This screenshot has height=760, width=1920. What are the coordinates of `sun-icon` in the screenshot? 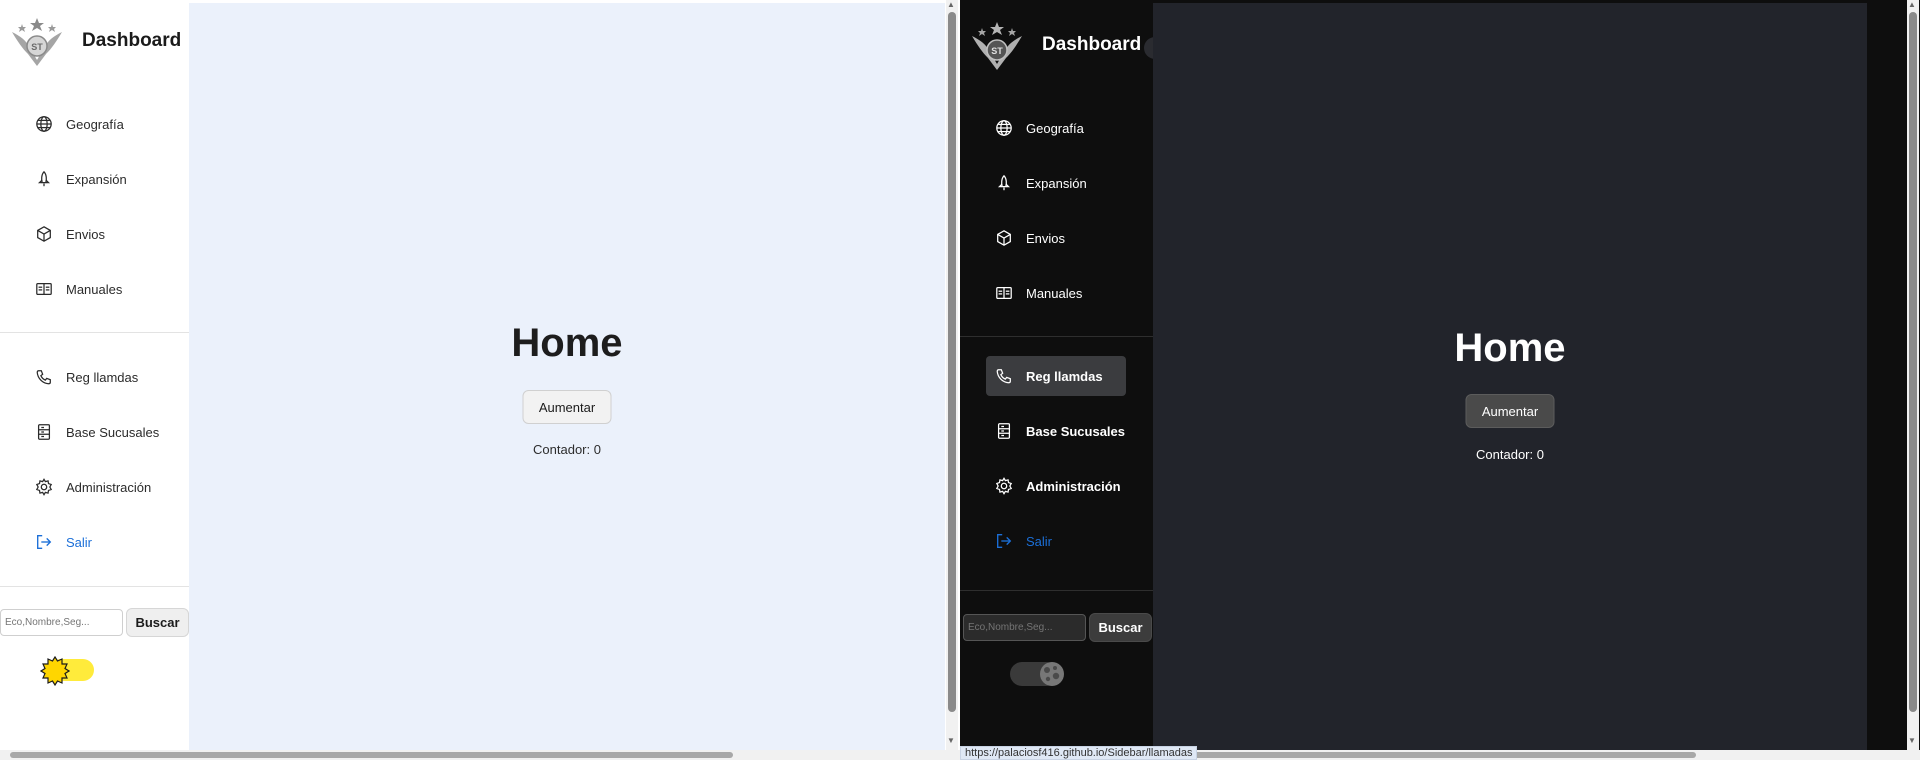 It's located at (55, 671).